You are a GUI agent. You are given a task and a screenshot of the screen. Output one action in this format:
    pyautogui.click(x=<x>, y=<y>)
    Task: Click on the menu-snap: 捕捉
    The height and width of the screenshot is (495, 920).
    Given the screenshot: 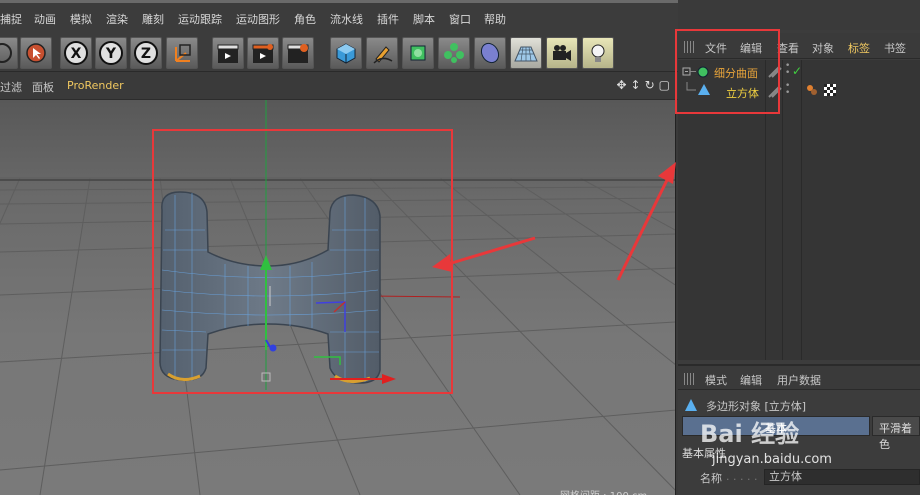 What is the action you would take?
    pyautogui.click(x=11, y=19)
    